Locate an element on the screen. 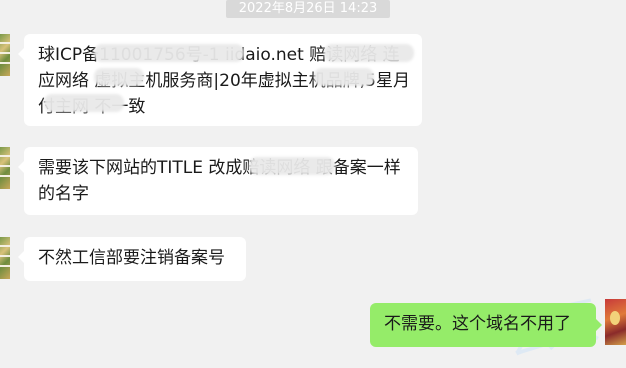 The height and width of the screenshot is (368, 626). message-bubble: 不需要。这个域名不用了 is located at coordinates (486, 325).